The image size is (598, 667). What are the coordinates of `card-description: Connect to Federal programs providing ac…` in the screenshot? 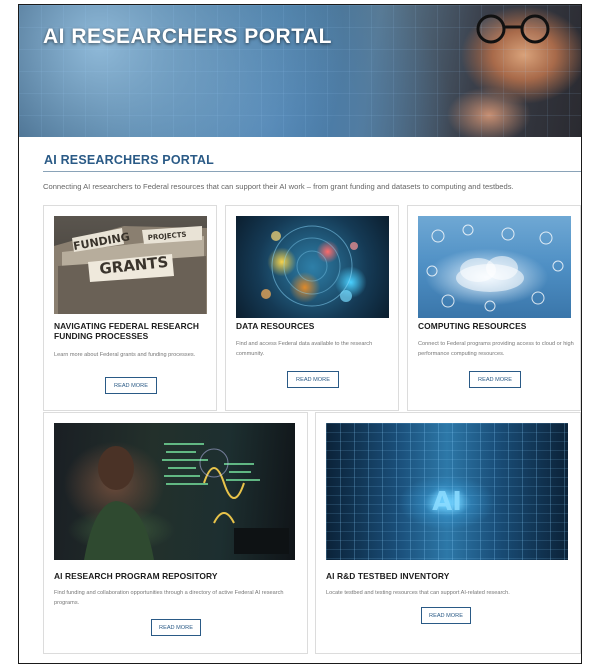 It's located at (496, 349).